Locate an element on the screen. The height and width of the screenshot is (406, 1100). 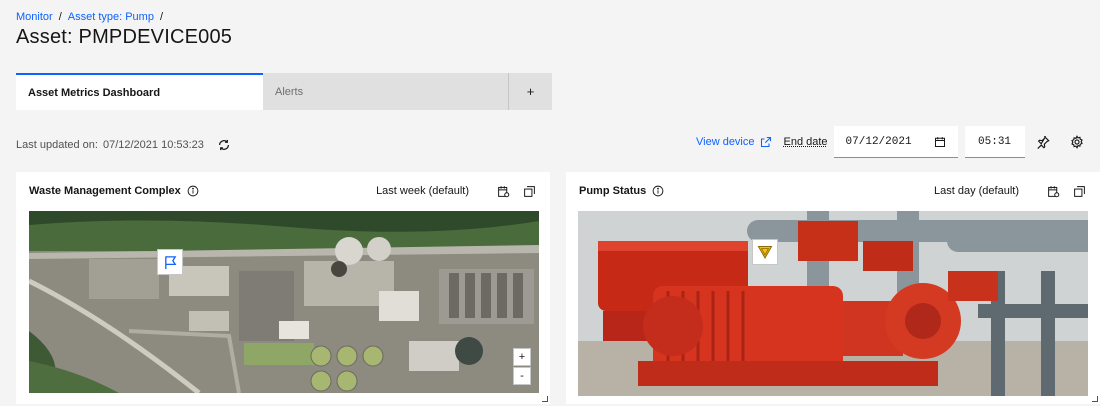
status-marker is located at coordinates (765, 252).